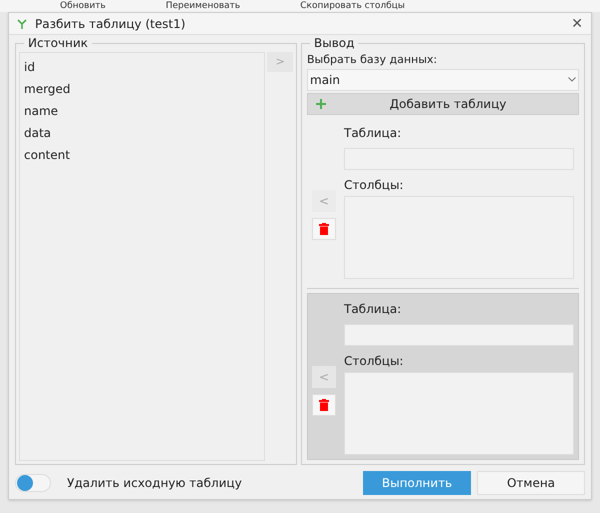  What do you see at coordinates (25, 483) in the screenshot?
I see `toggle-knob` at bounding box center [25, 483].